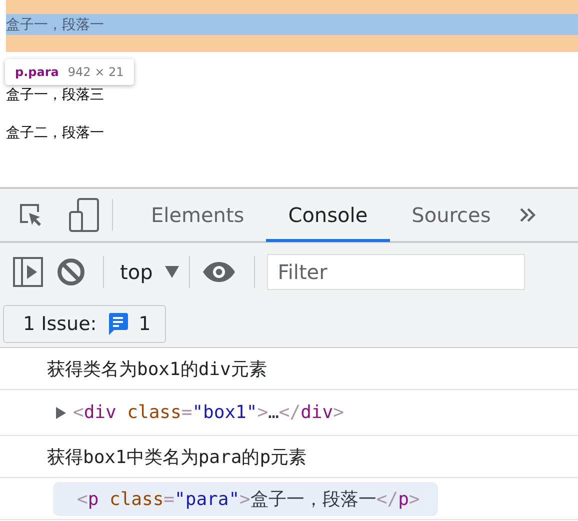  I want to click on message-icon, so click(117, 324).